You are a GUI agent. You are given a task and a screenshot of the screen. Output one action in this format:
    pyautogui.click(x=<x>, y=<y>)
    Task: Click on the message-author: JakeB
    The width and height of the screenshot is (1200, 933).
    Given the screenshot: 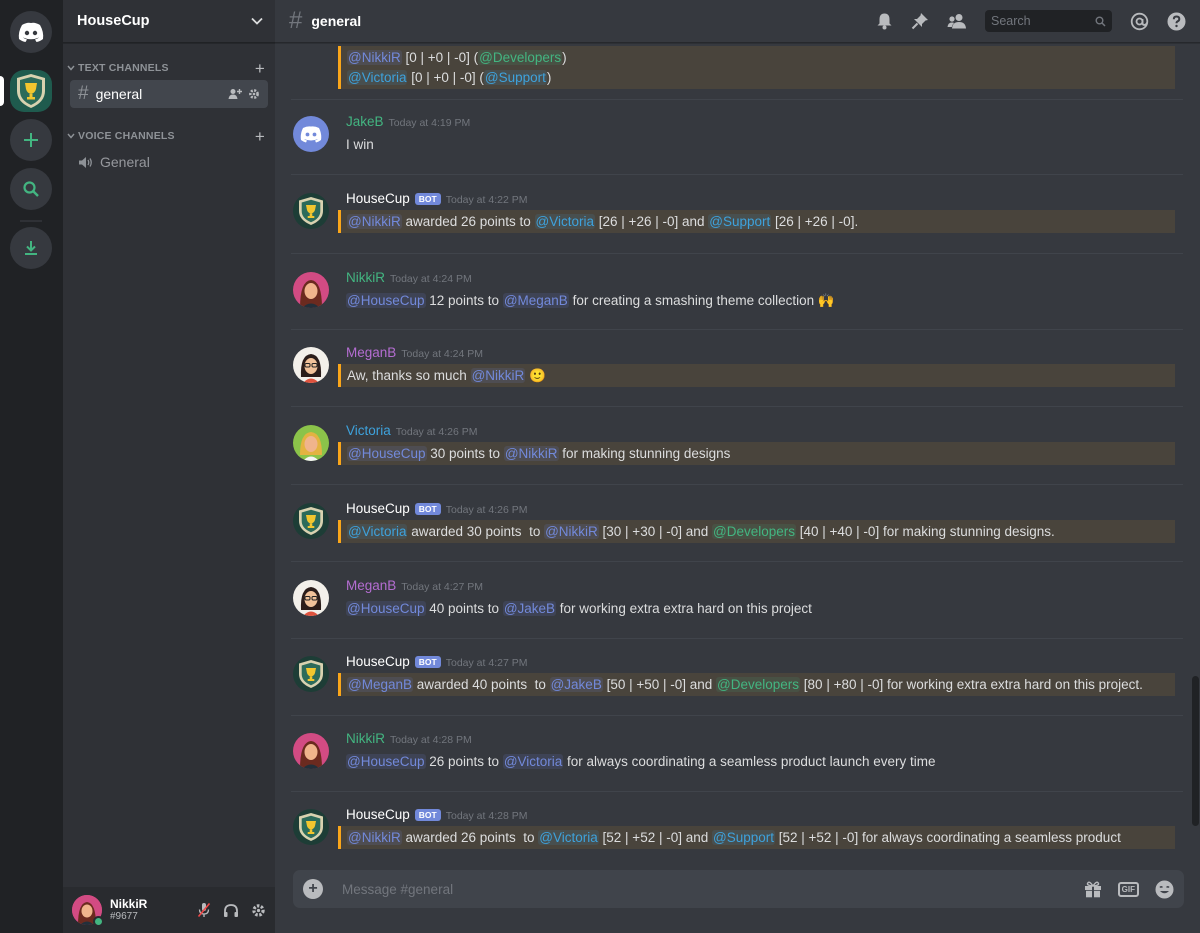 What is the action you would take?
    pyautogui.click(x=365, y=121)
    